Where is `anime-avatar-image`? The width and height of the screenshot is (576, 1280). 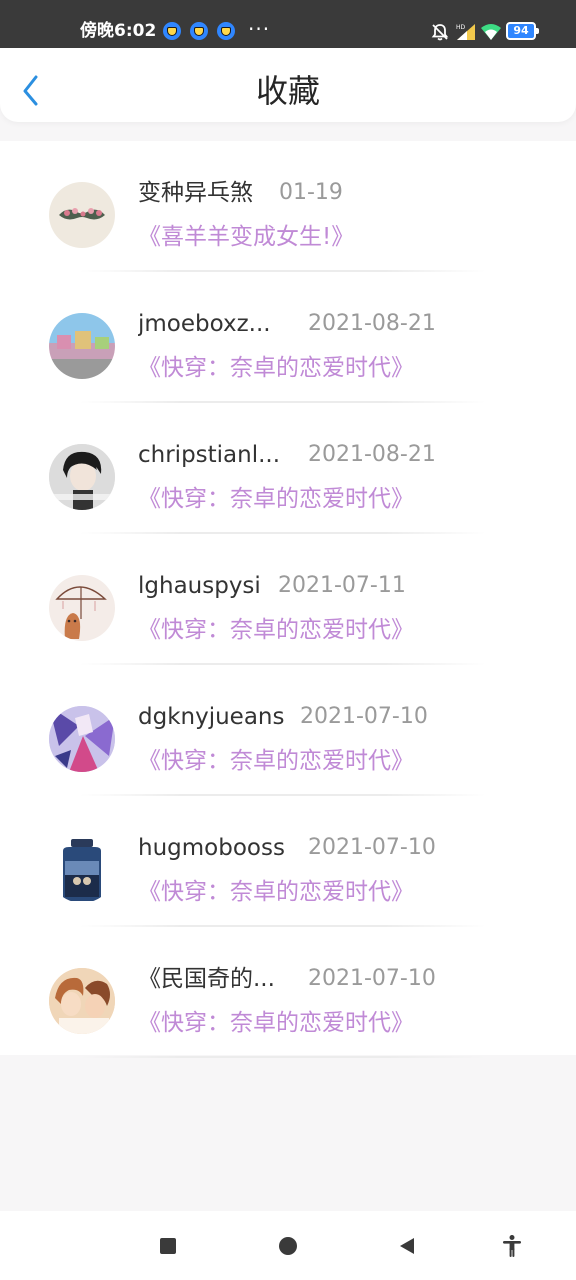
anime-avatar-image is located at coordinates (82, 739).